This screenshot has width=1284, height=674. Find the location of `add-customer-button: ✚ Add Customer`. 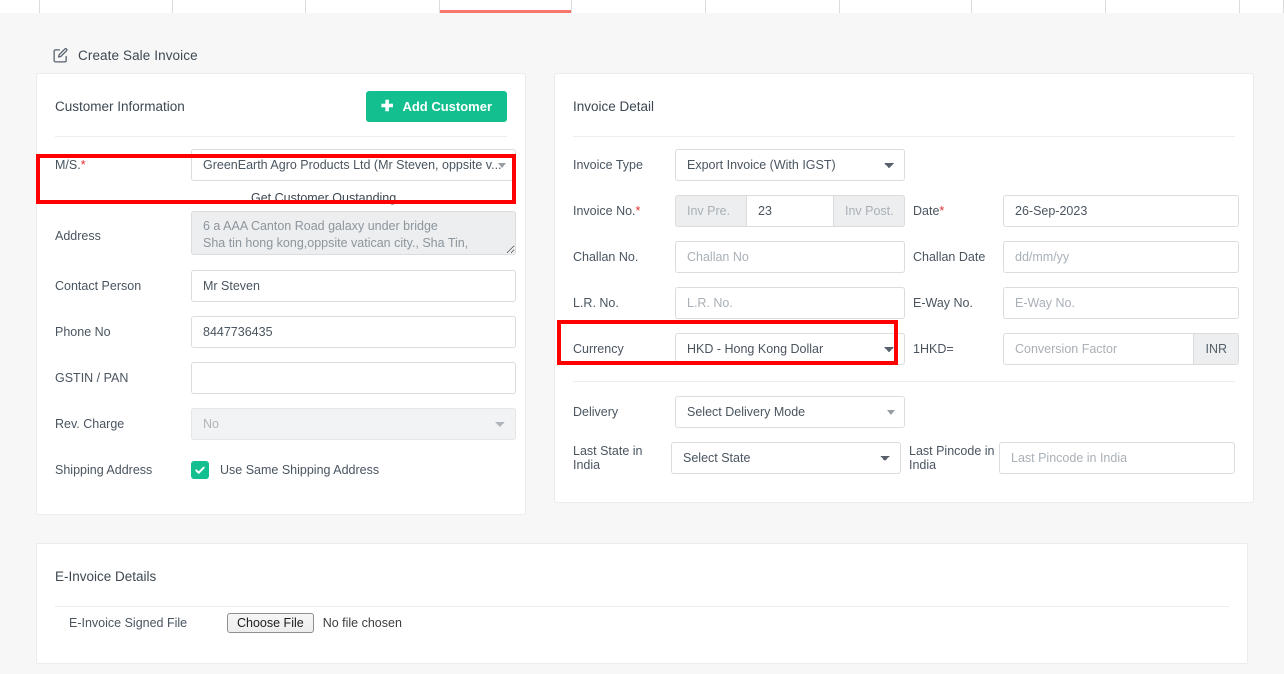

add-customer-button: ✚ Add Customer is located at coordinates (436, 106).